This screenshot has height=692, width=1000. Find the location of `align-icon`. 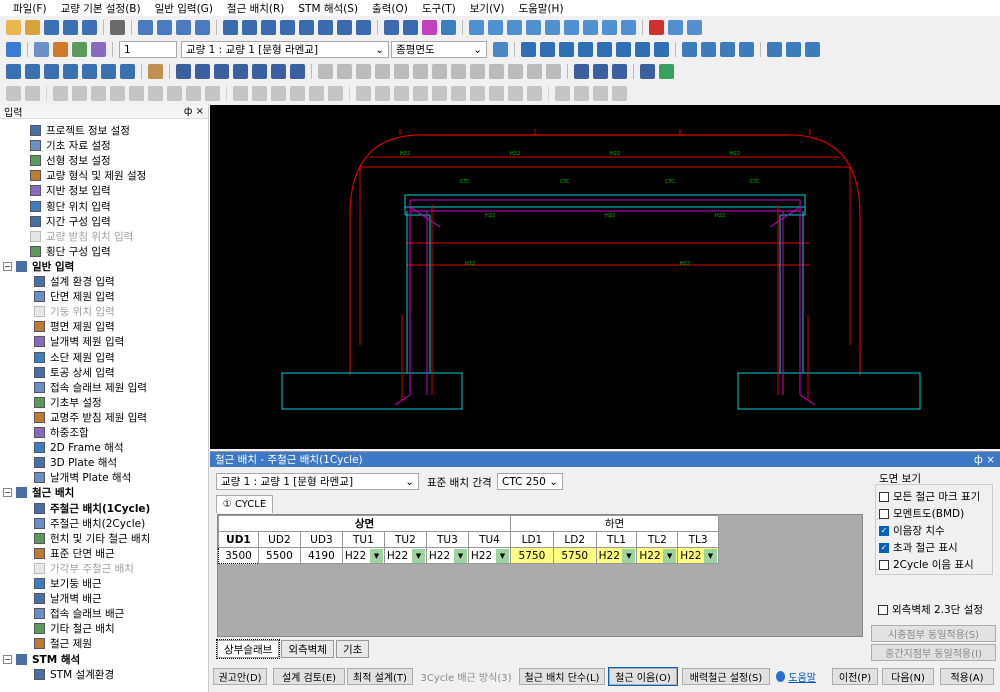

align-icon is located at coordinates (727, 49).